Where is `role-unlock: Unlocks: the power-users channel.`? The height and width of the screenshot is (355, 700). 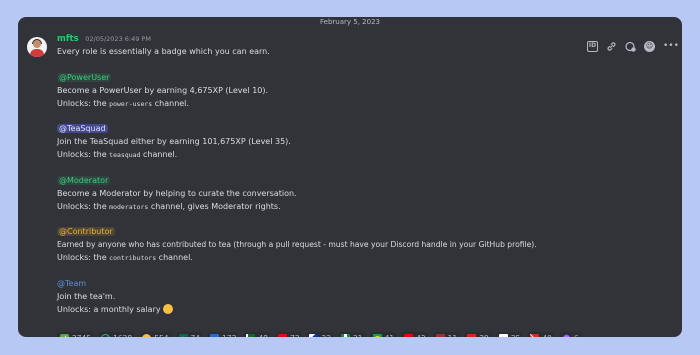
role-unlock: Unlocks: the power-users channel. is located at coordinates (123, 103).